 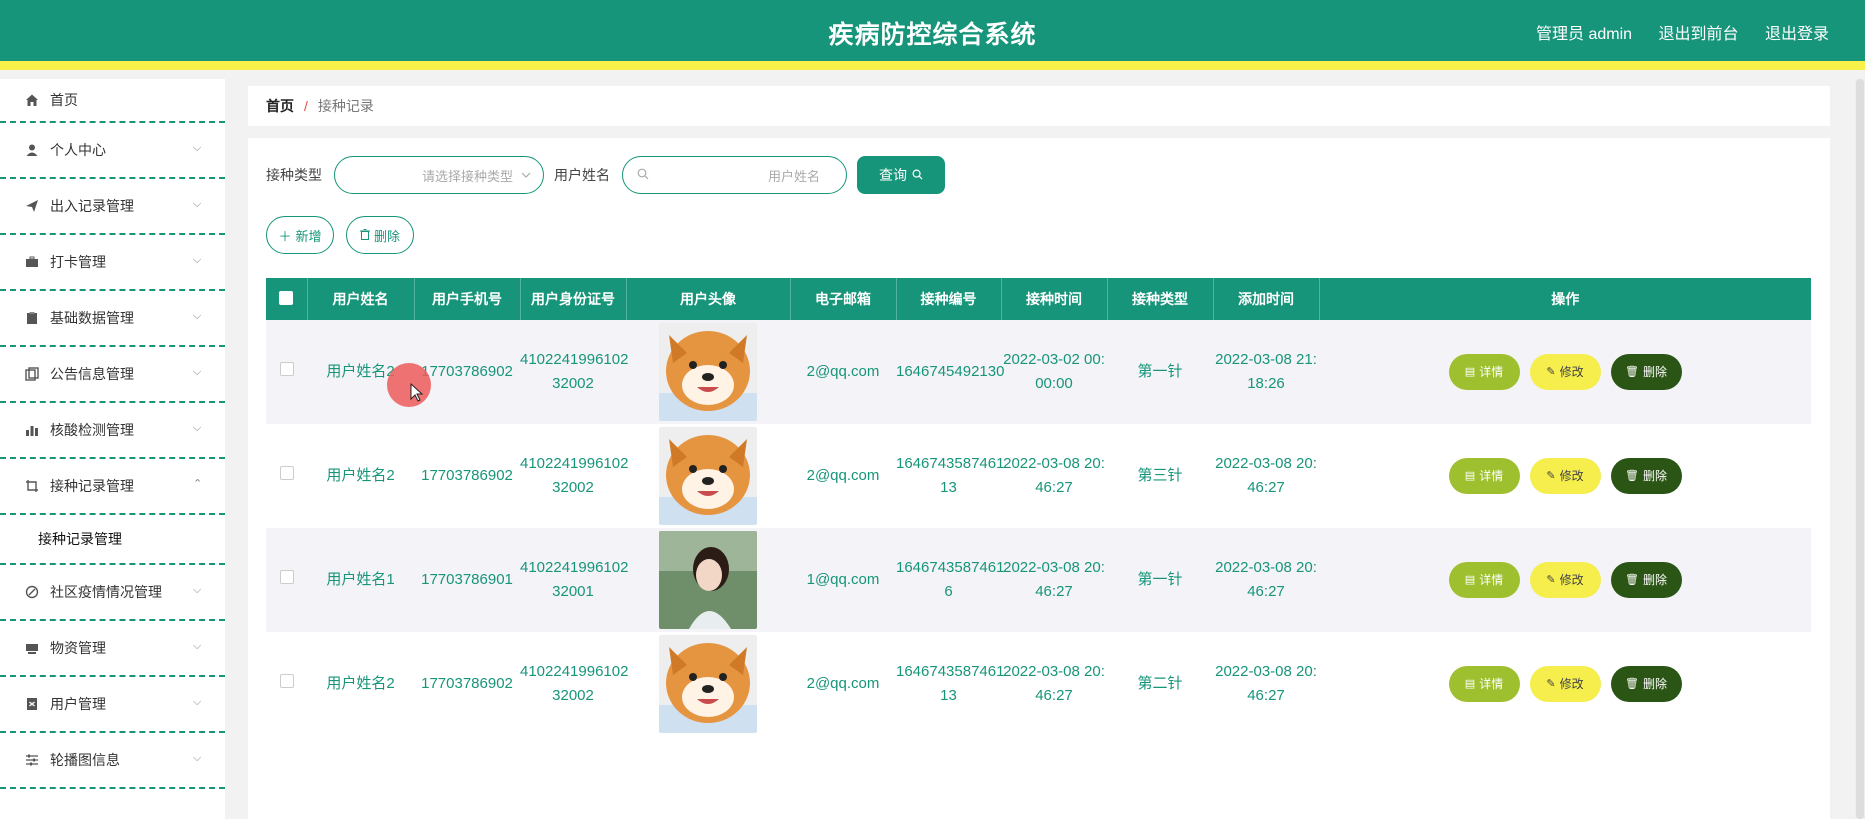 What do you see at coordinates (32, 318) in the screenshot?
I see `clipboard-icon` at bounding box center [32, 318].